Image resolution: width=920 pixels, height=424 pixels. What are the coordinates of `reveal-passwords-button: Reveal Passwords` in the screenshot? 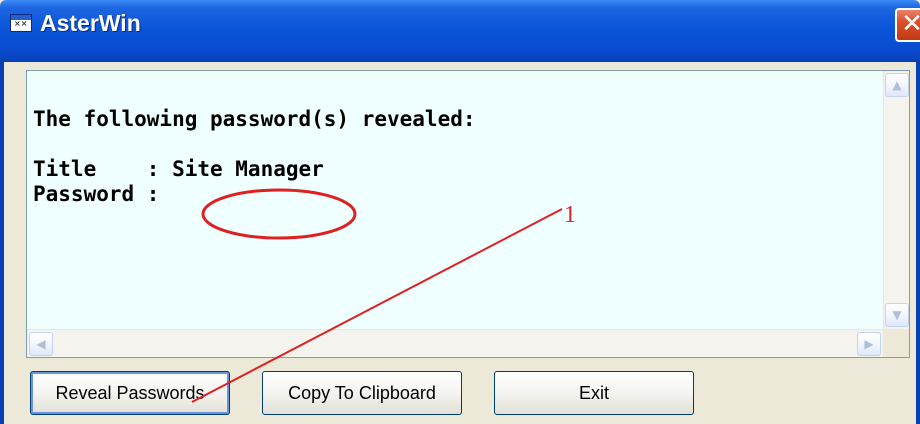 It's located at (130, 393).